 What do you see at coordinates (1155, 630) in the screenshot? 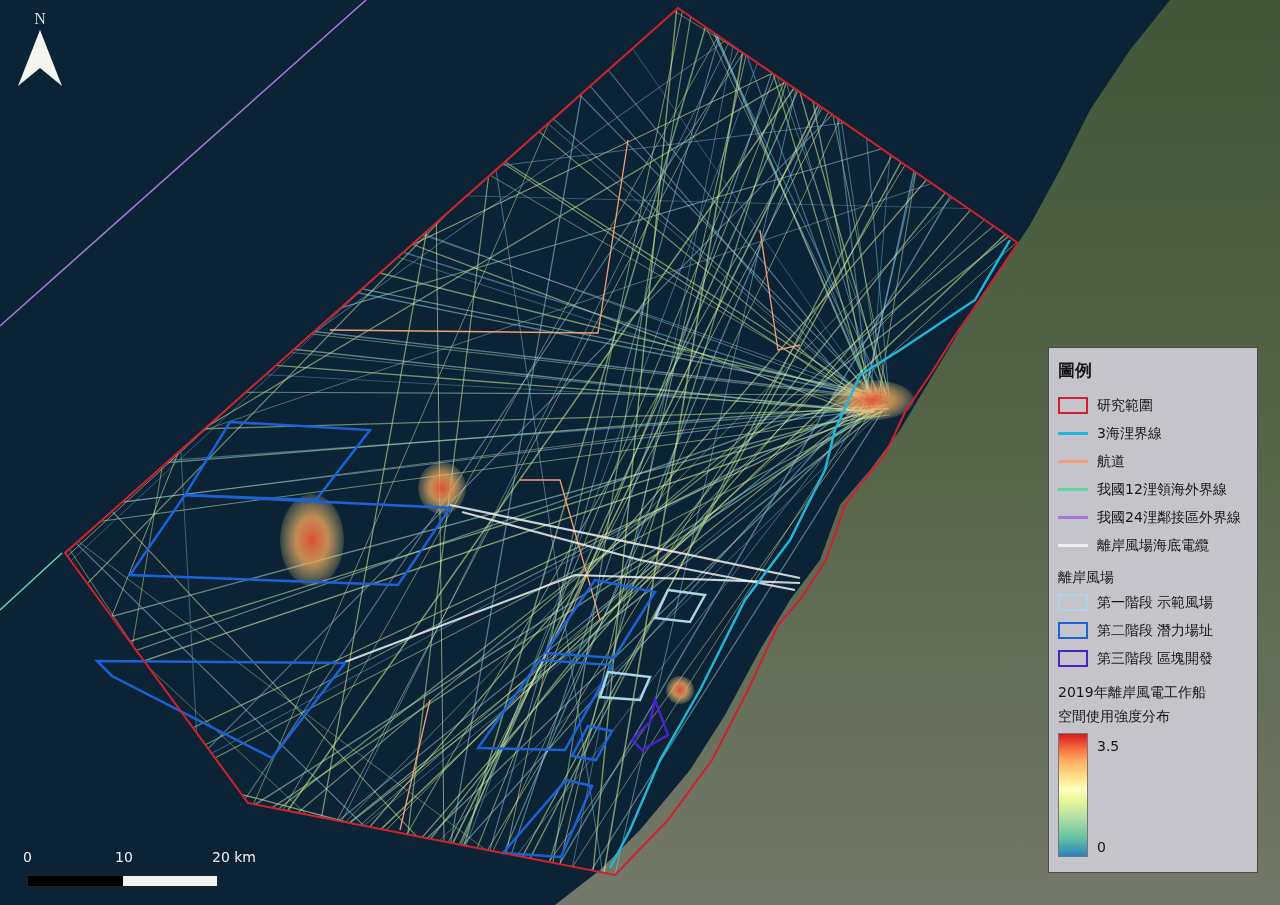
I see `legend-label: 第二階段 潛力場址` at bounding box center [1155, 630].